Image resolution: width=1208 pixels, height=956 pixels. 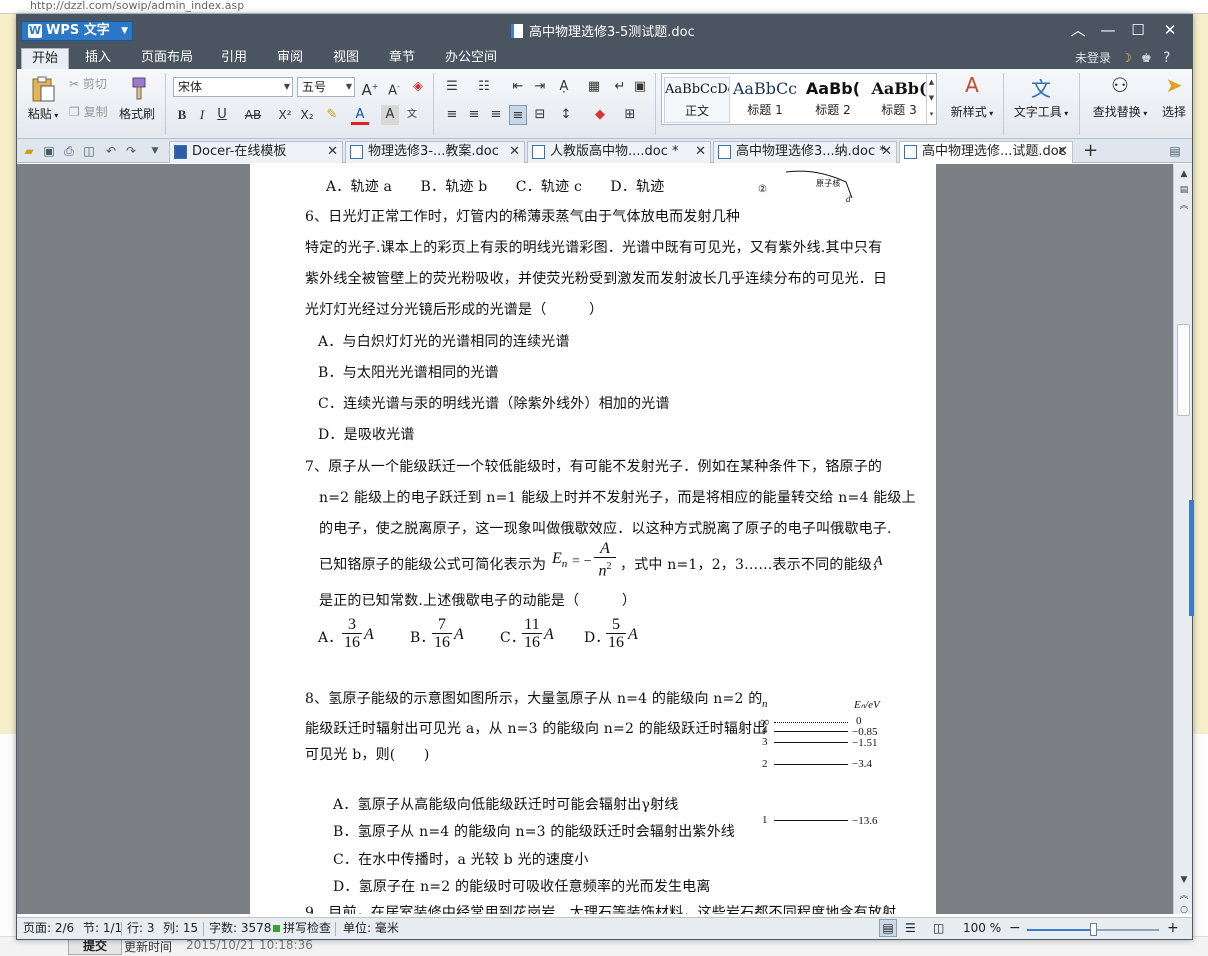 What do you see at coordinates (540, 87) in the screenshot?
I see `increase-indent-icon: ⇥` at bounding box center [540, 87].